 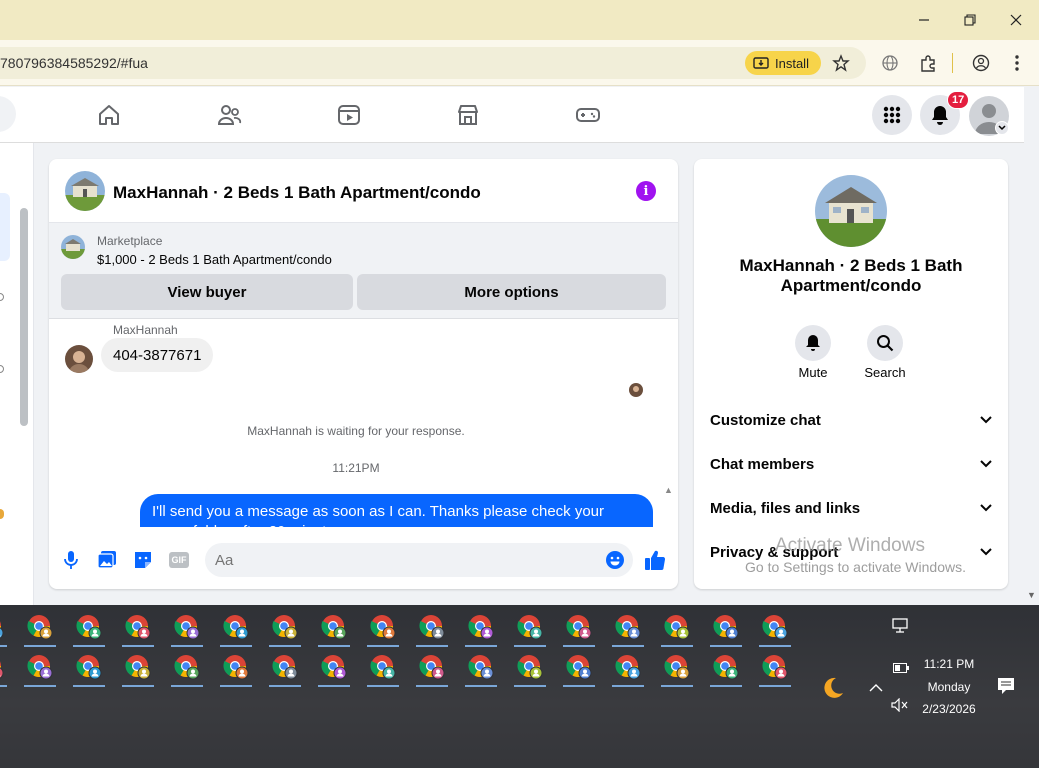 I want to click on info-icon: i, so click(x=646, y=191).